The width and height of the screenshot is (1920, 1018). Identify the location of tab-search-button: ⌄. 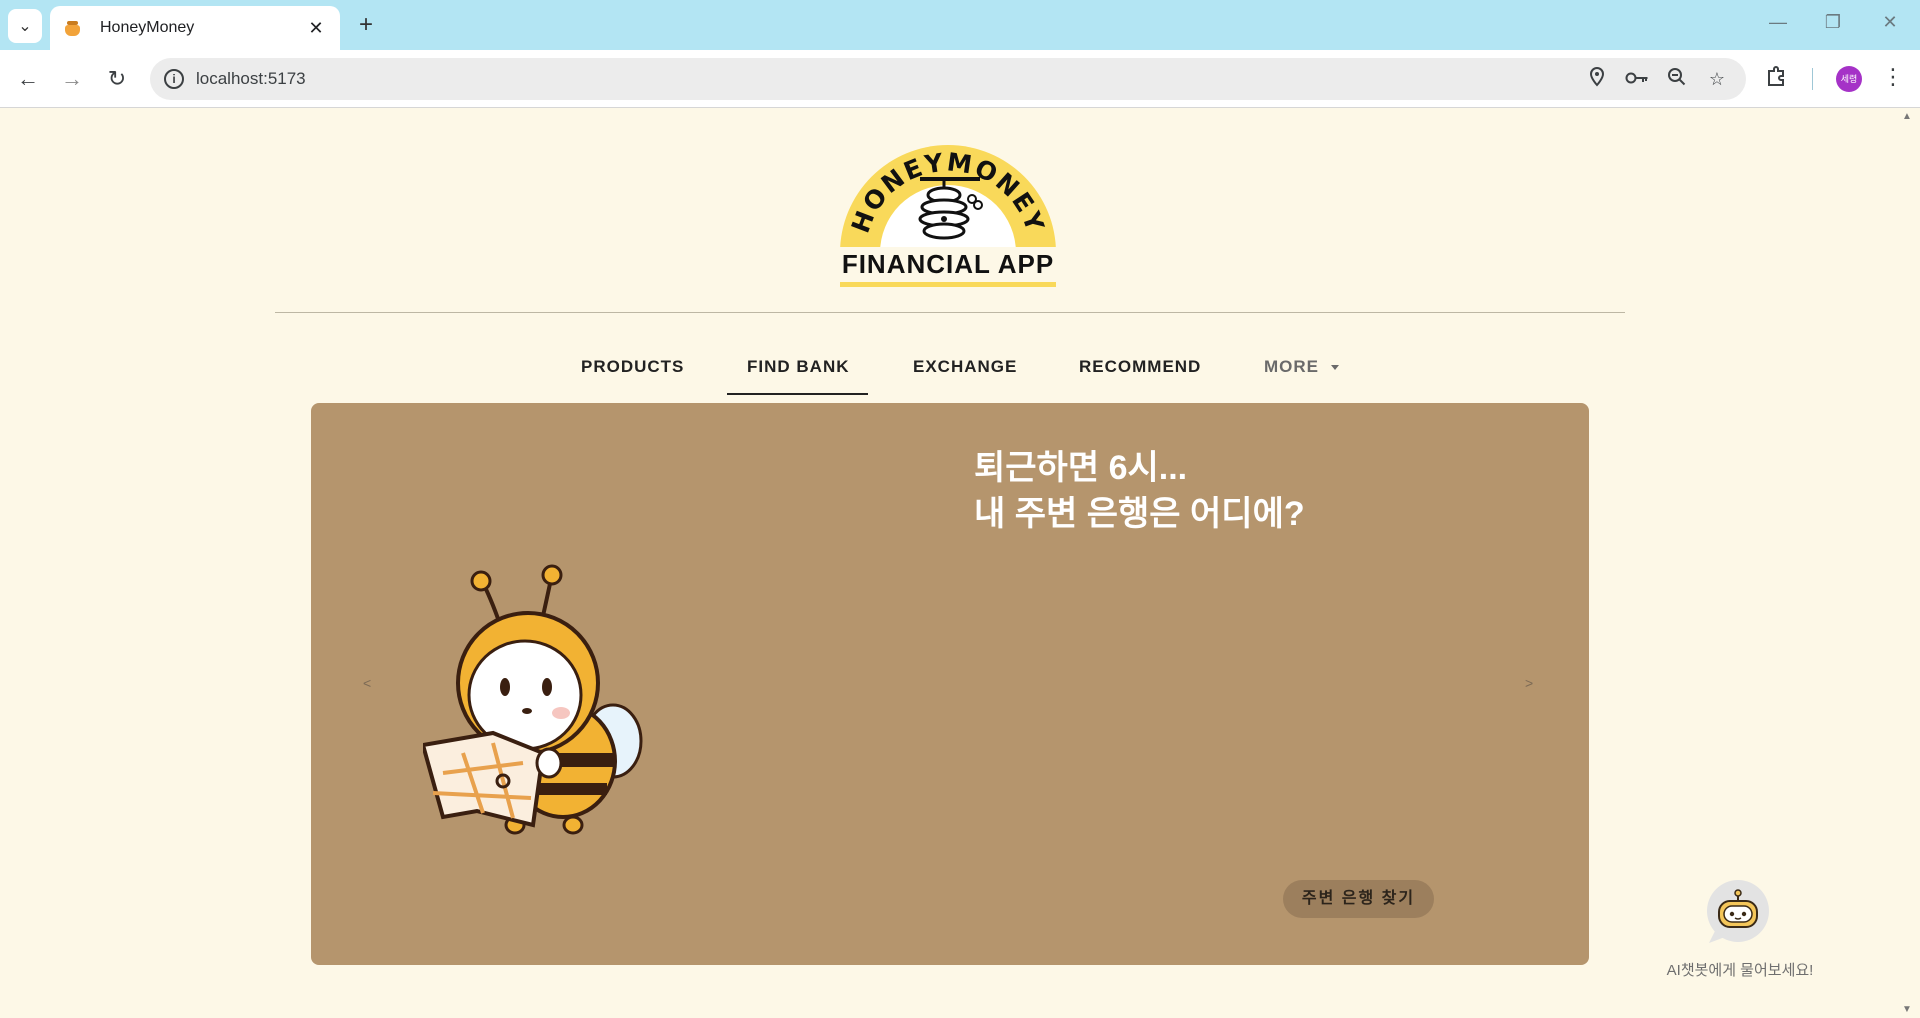
(25, 26).